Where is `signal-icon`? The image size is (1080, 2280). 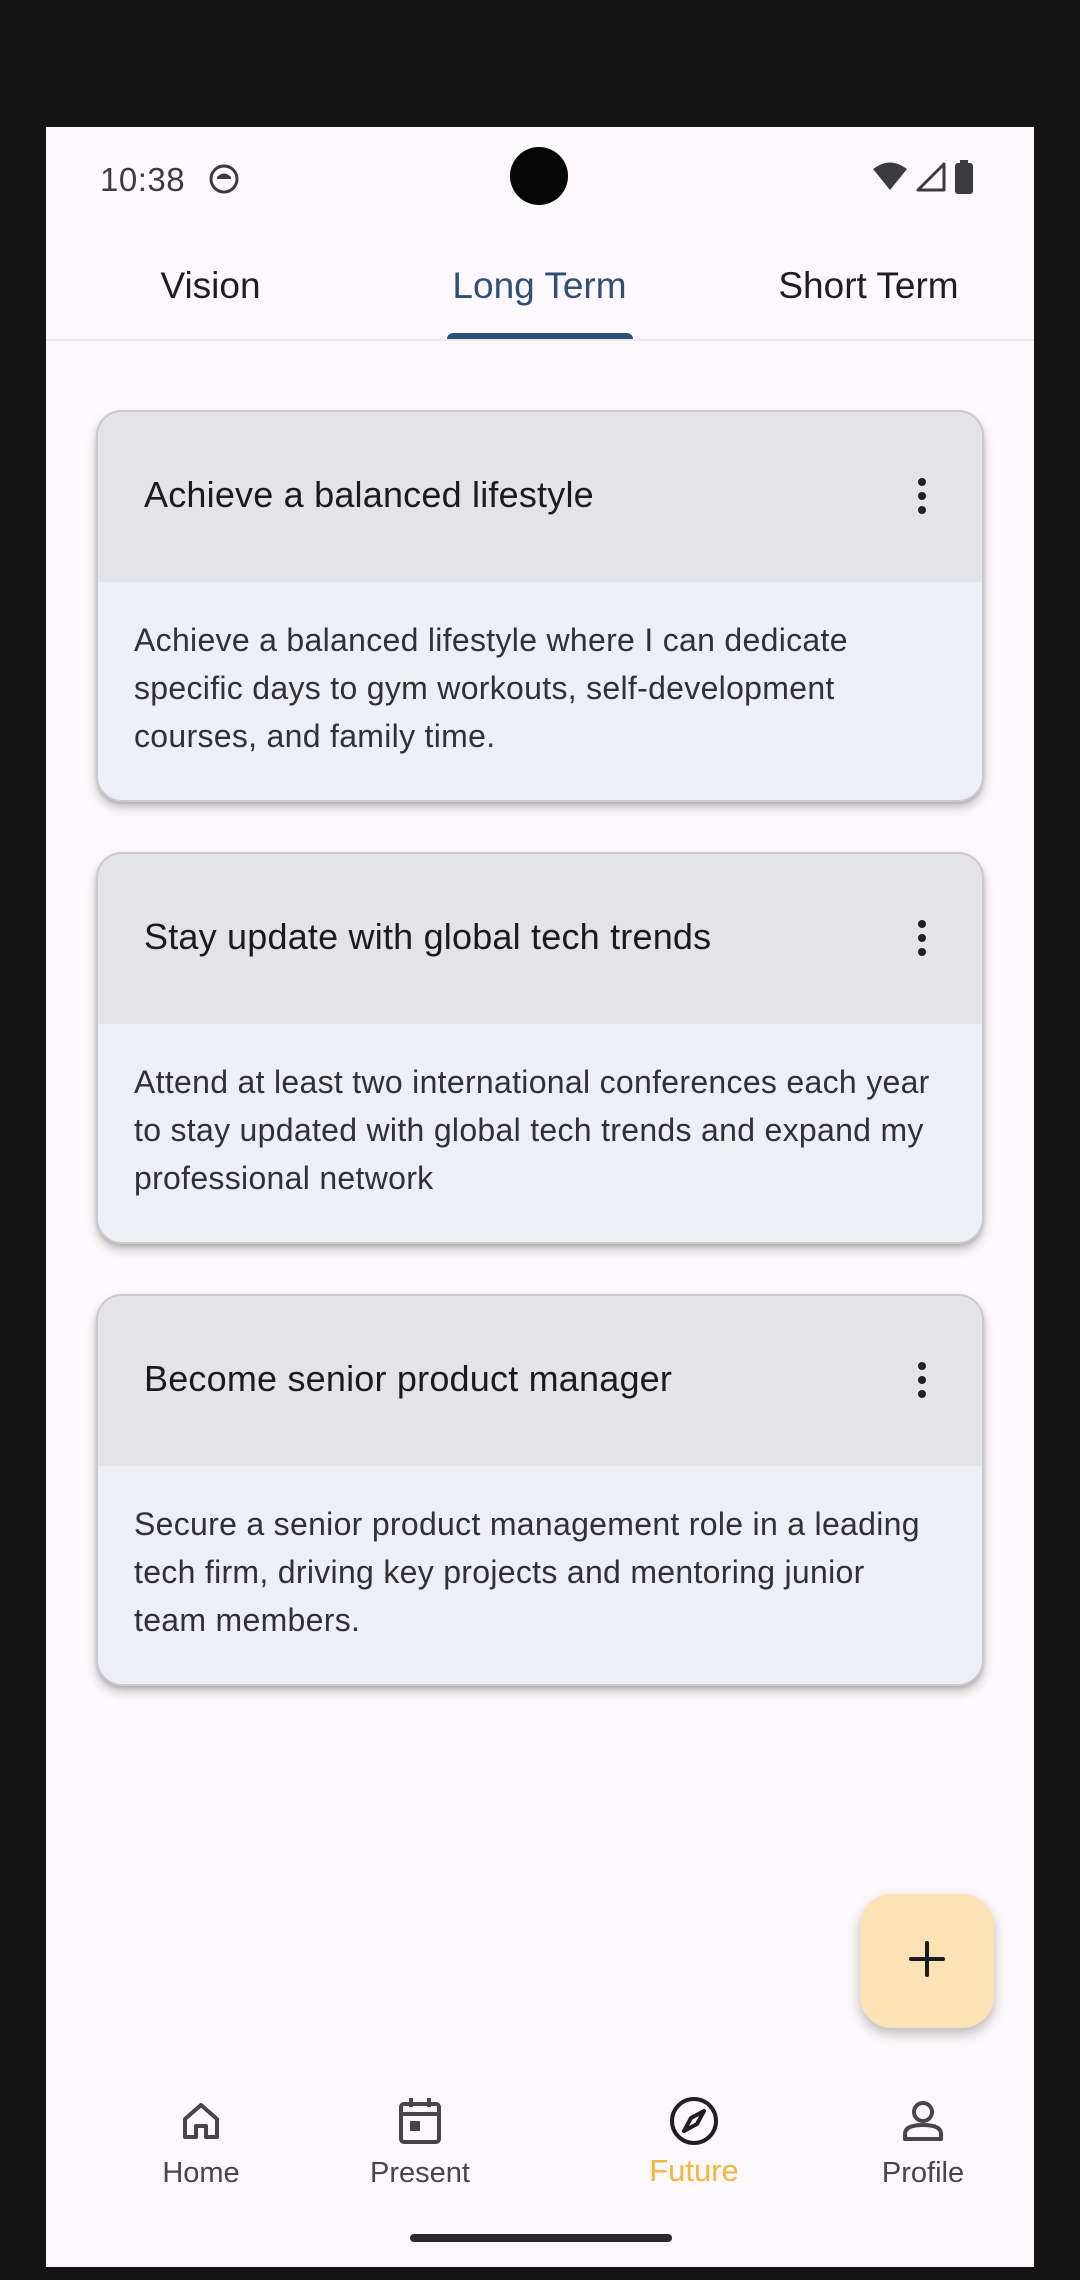
signal-icon is located at coordinates (931, 179).